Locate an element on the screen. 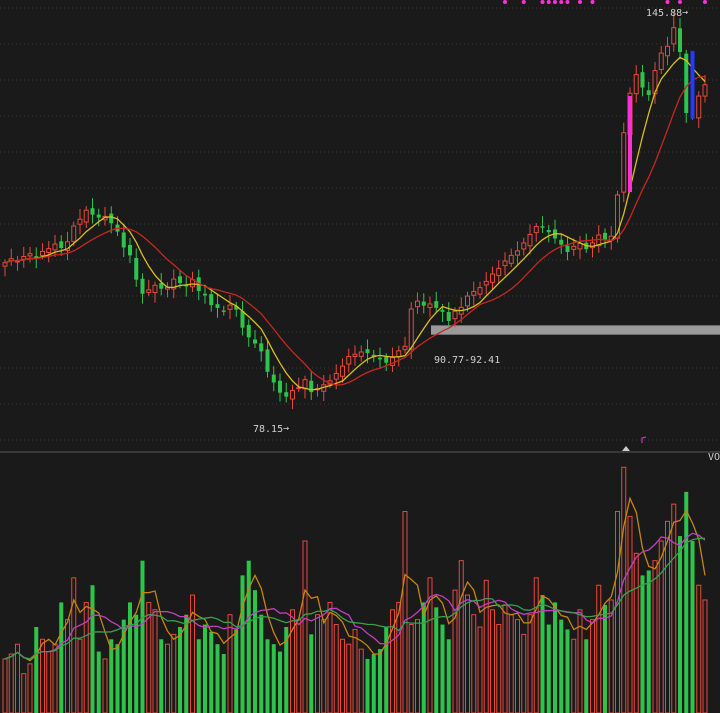  volume-indicator-label: VOL is located at coordinates (714, 457).